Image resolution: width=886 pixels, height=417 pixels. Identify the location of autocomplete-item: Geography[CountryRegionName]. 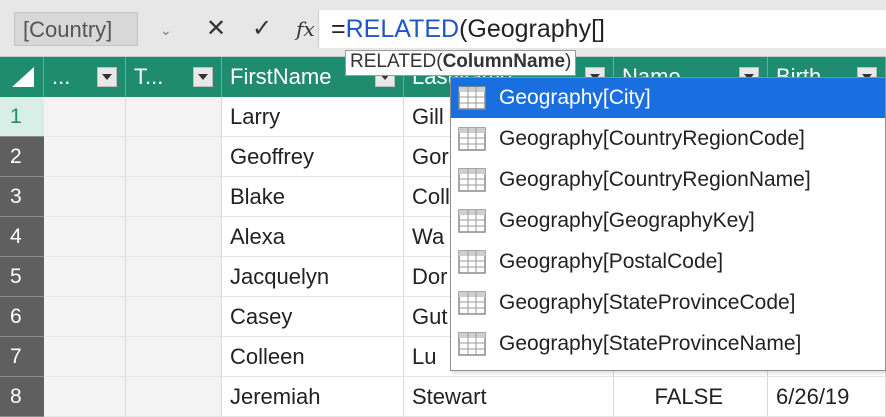
(668, 180).